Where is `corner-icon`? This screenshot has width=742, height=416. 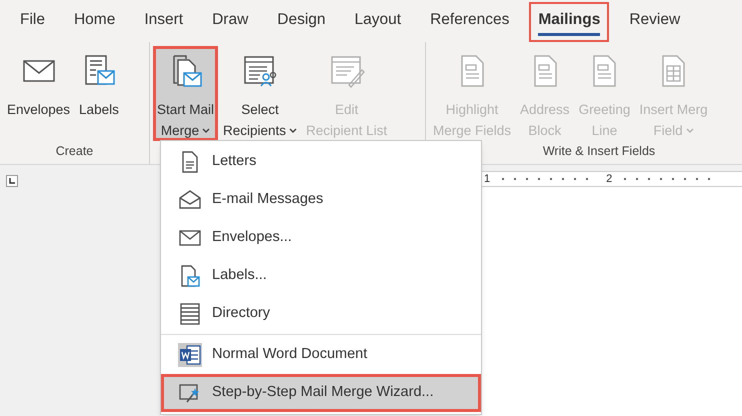
corner-icon is located at coordinates (12, 181).